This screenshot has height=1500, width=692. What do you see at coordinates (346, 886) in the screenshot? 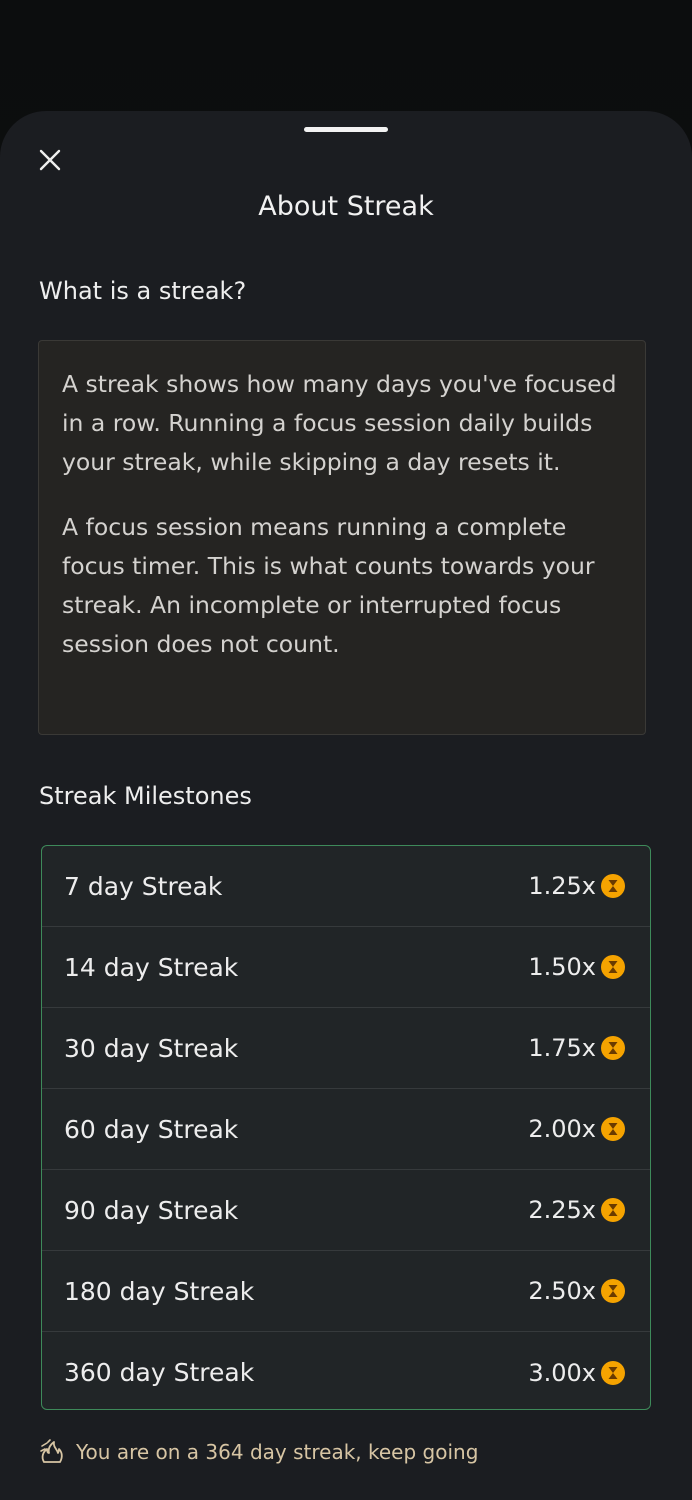
I see `milestone-row: 7 day Streak 1.25x` at bounding box center [346, 886].